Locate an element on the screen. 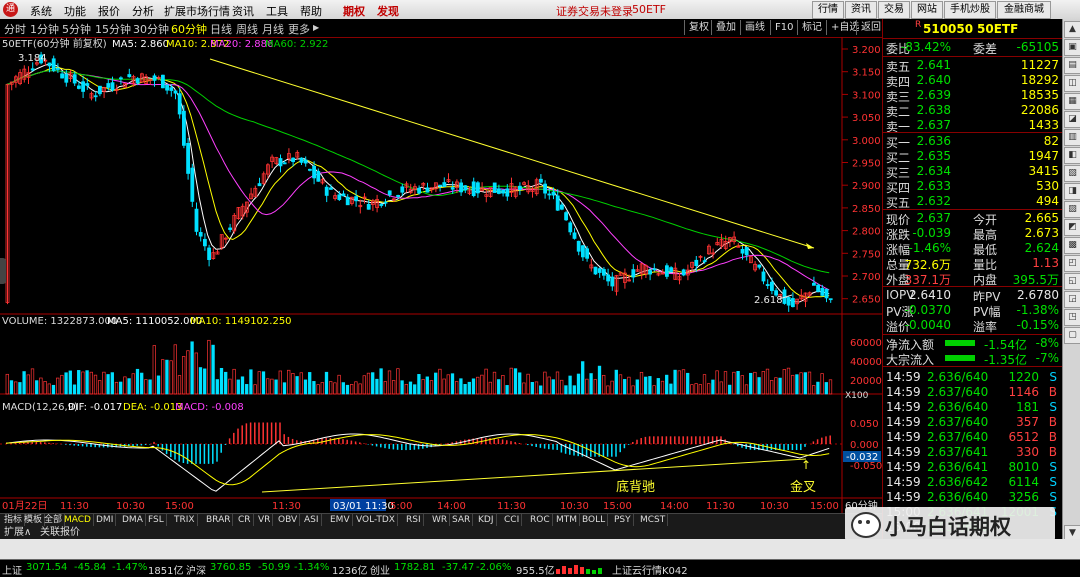  indicator-tab-rsi: RSI is located at coordinates (414, 520).